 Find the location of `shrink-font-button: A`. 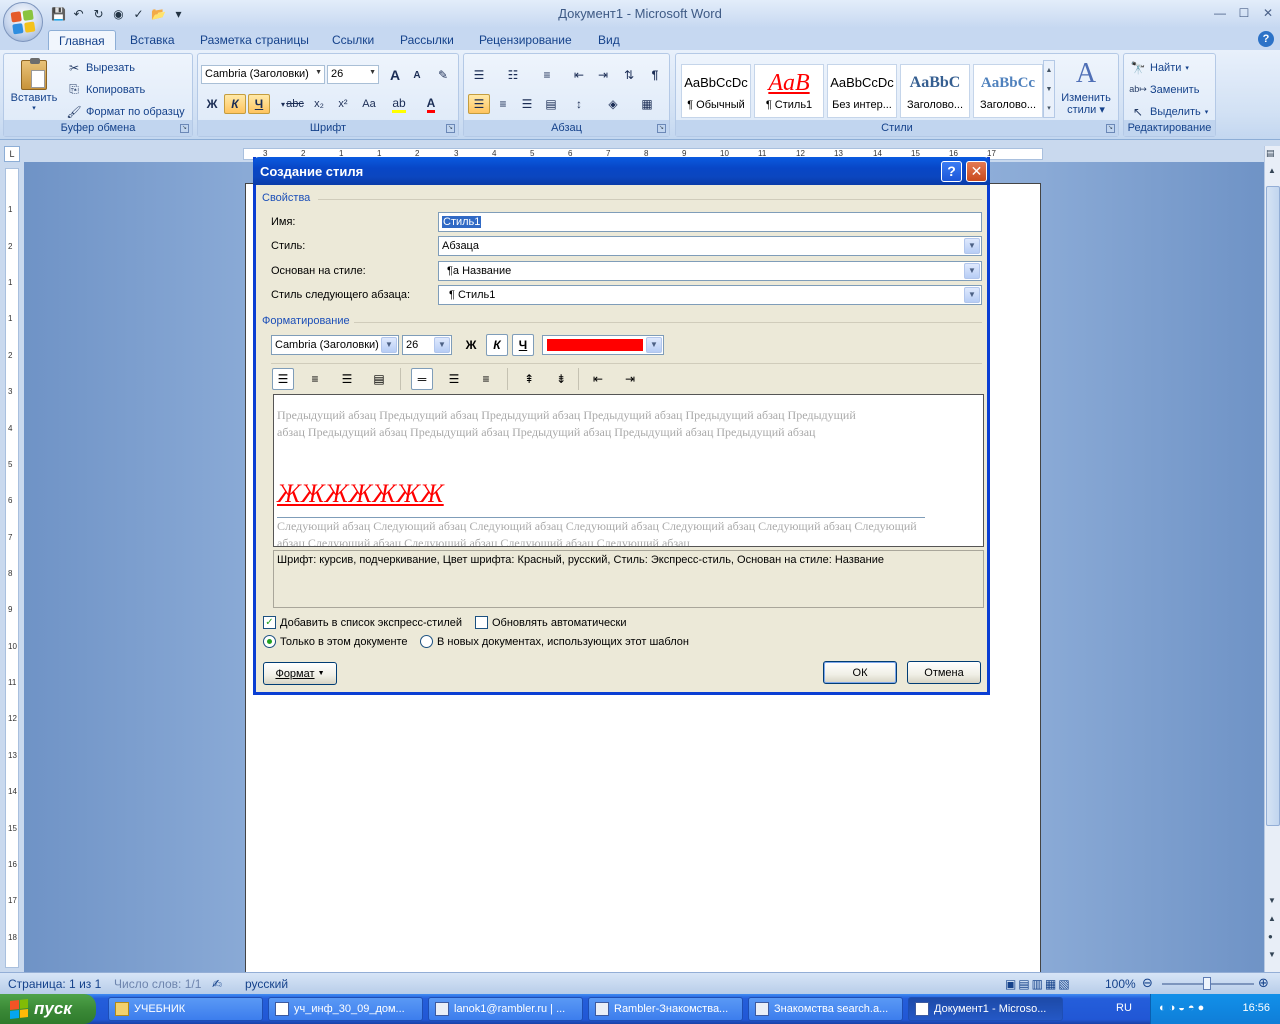

shrink-font-button: A is located at coordinates (417, 75).